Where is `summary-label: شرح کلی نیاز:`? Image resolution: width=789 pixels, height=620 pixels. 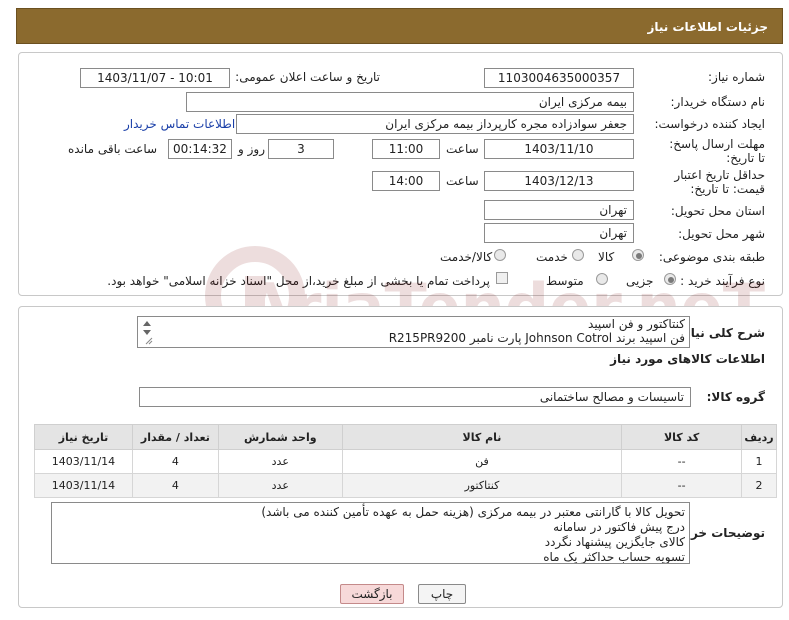 summary-label: شرح کلی نیاز: is located at coordinates (722, 333).